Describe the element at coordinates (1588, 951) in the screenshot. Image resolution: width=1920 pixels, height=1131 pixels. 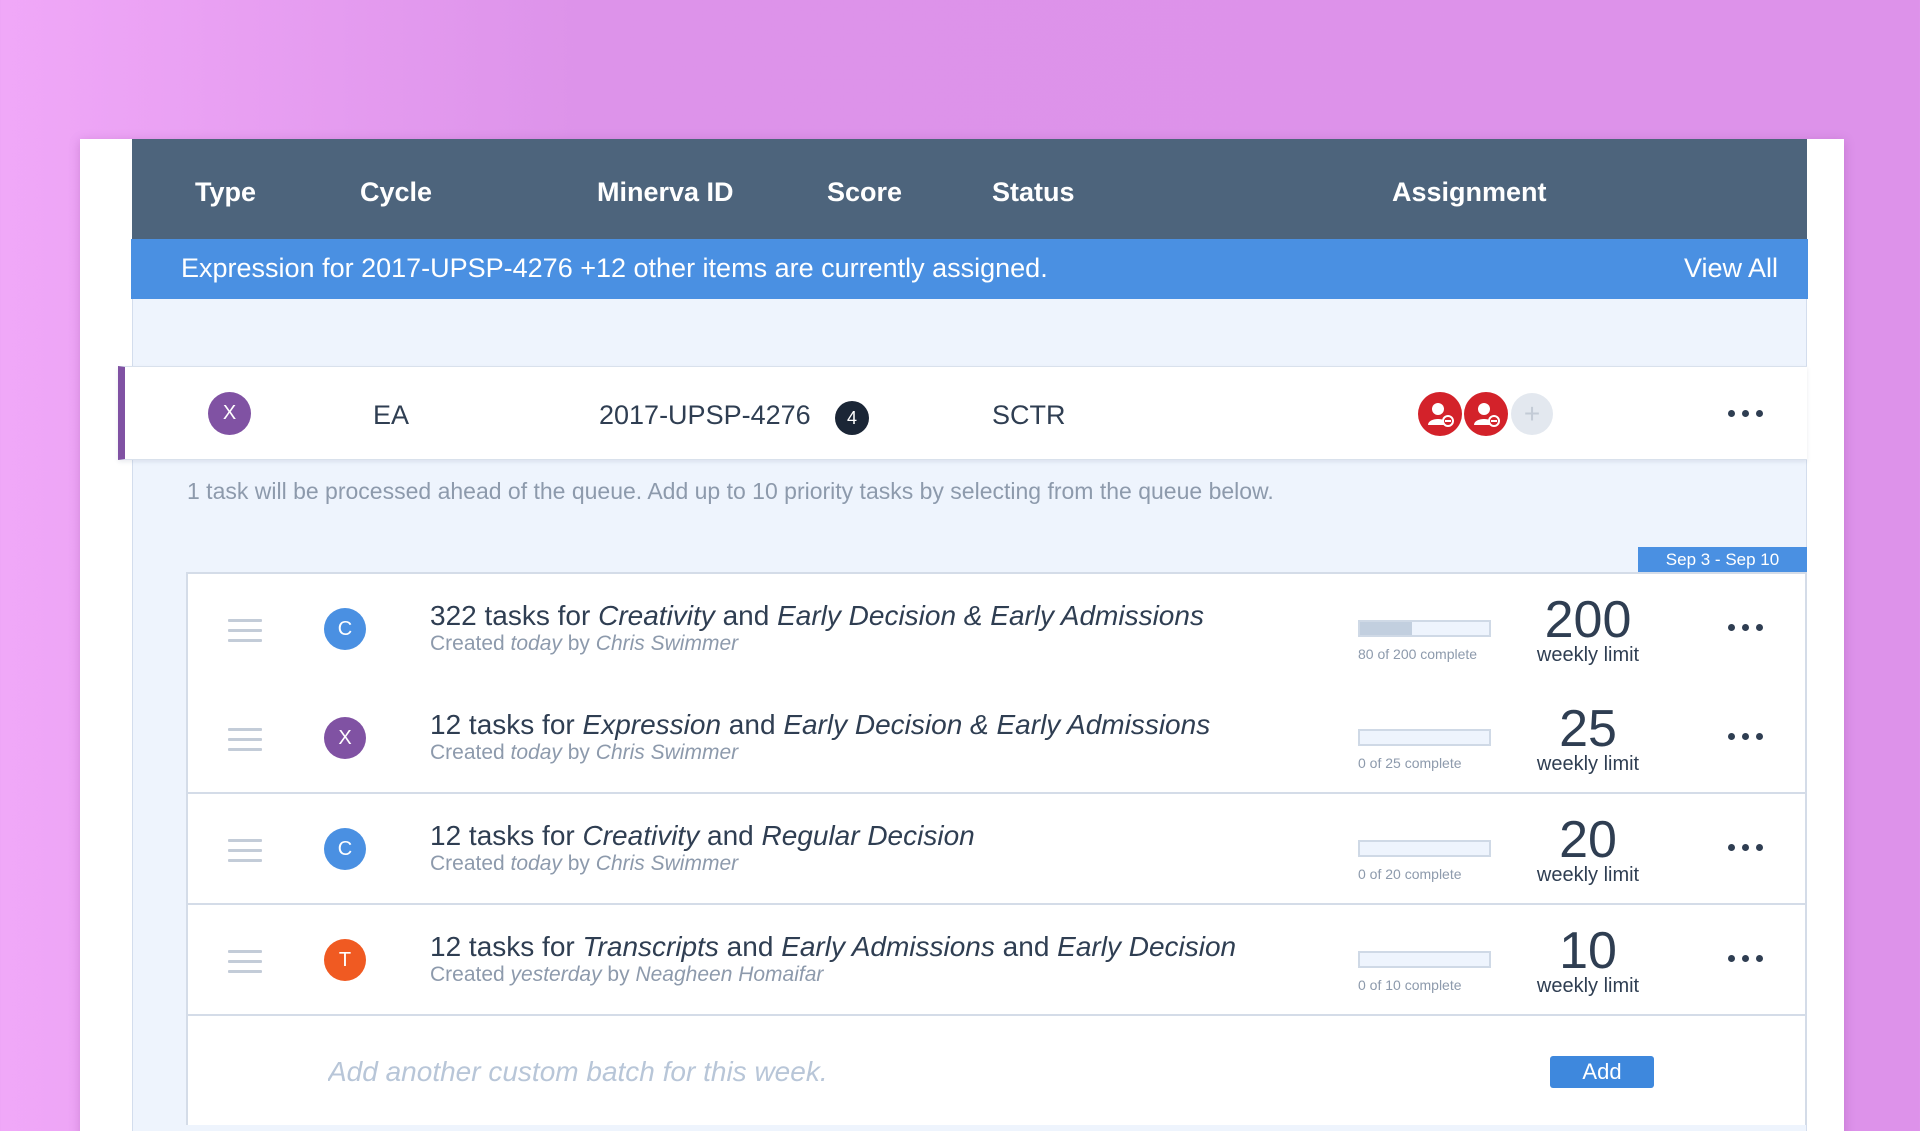
I see `weekly-limit-value: 10` at that location.